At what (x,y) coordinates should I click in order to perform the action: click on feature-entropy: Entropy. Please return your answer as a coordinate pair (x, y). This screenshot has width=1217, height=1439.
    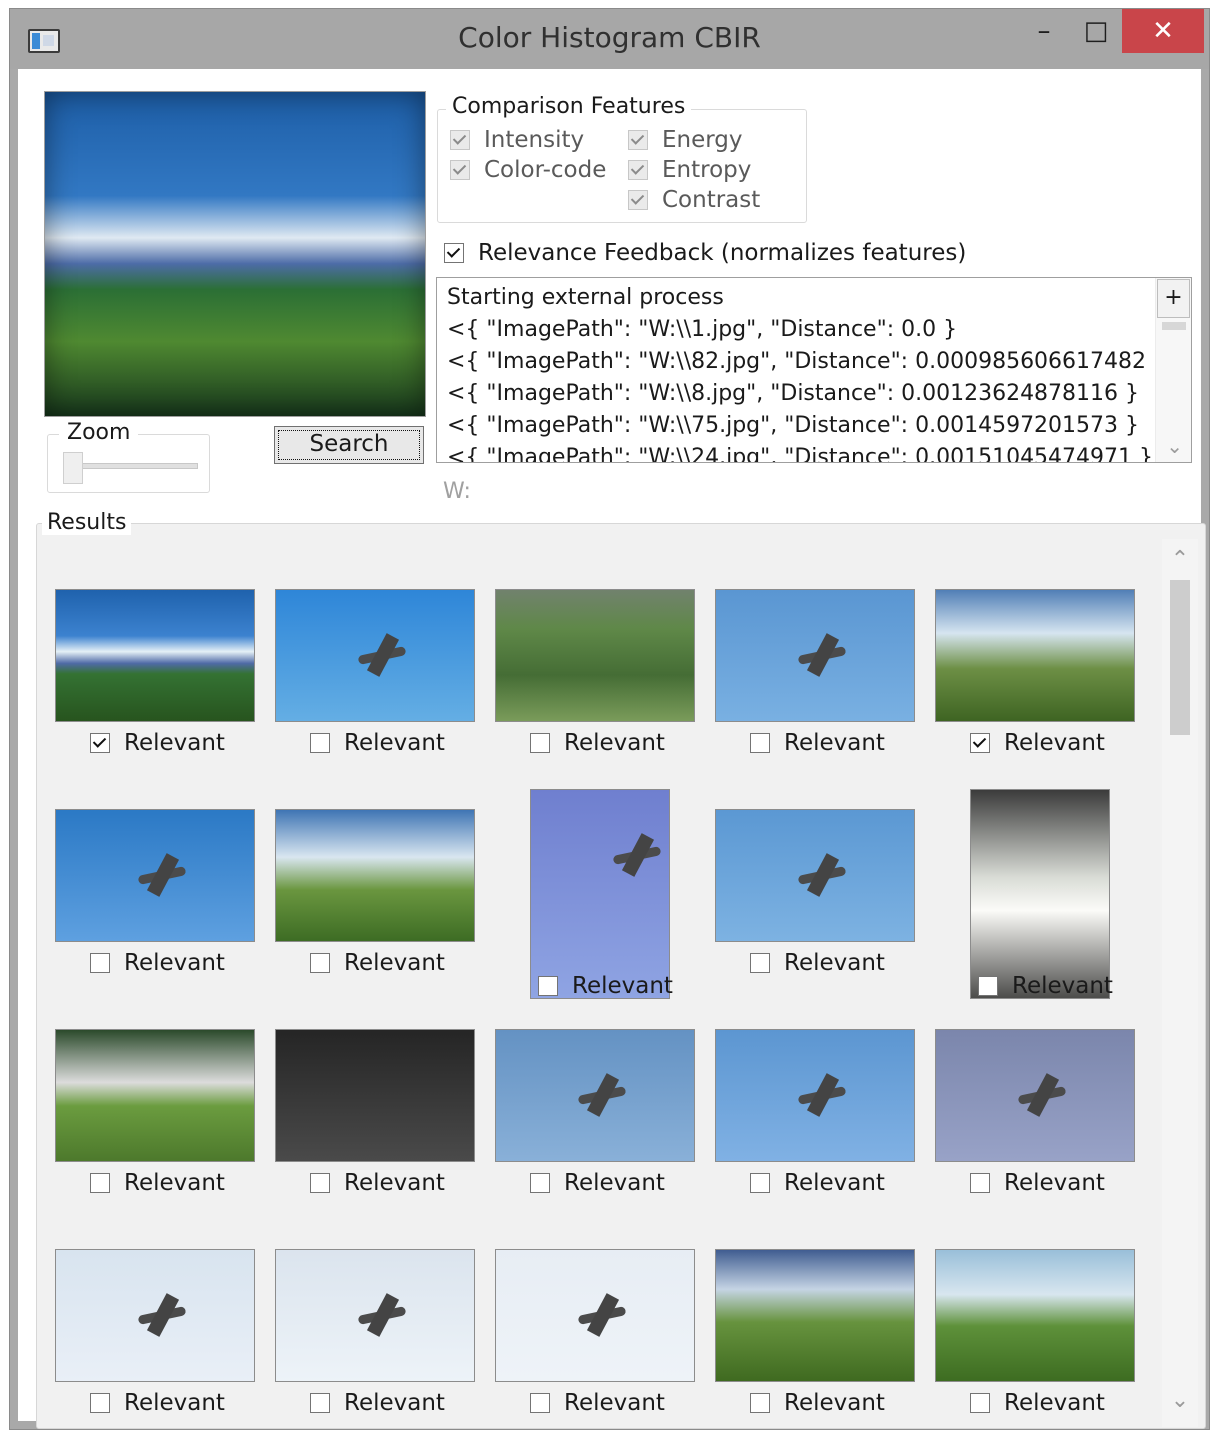
    Looking at the image, I should click on (689, 170).